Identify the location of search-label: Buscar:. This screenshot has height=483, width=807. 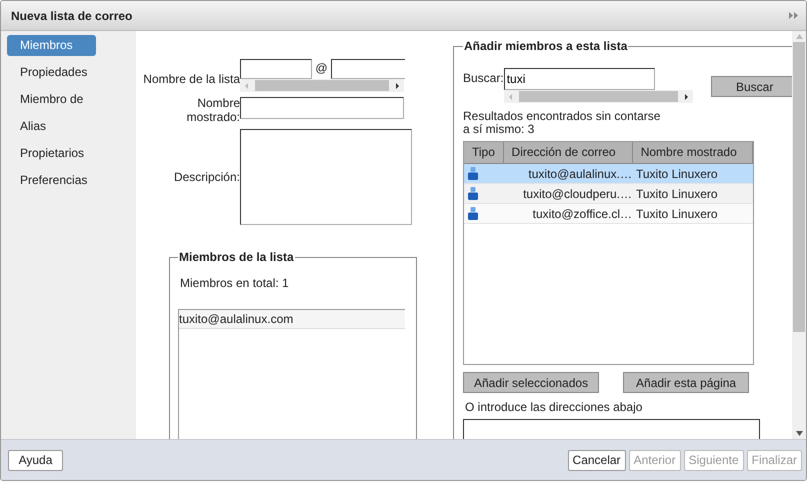
(483, 78).